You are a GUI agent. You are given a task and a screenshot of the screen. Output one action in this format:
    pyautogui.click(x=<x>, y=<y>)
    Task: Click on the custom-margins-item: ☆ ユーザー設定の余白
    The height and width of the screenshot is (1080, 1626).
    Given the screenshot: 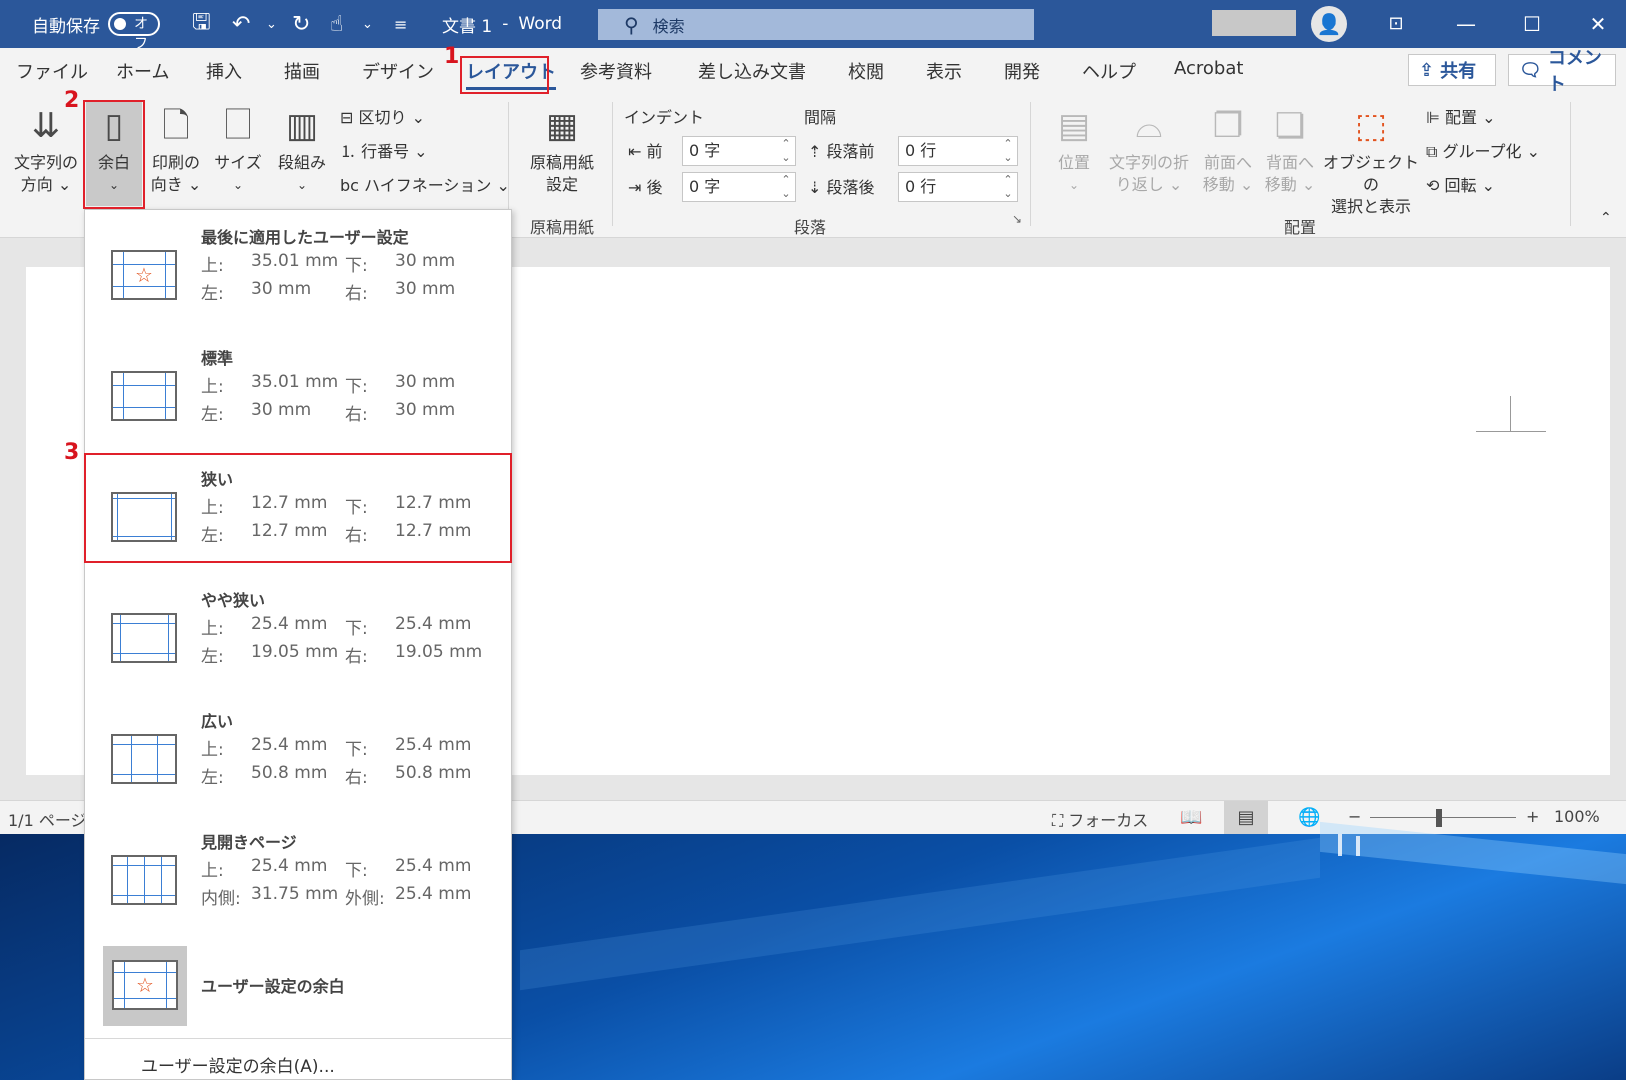 What is the action you would take?
    pyautogui.click(x=298, y=985)
    